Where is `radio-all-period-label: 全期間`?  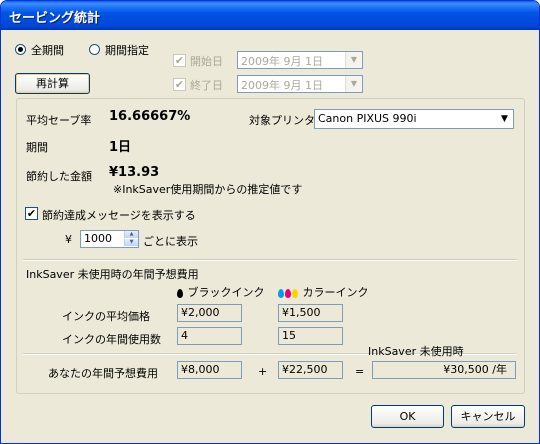
radio-all-period-label: 全期間 is located at coordinates (47, 50).